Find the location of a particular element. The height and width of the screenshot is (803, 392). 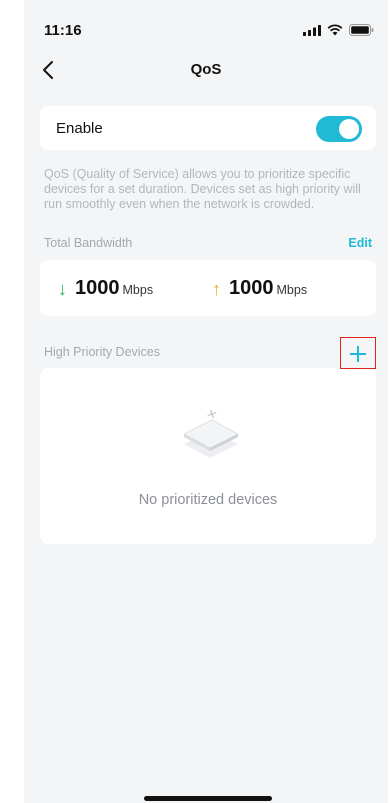

screenshot-right-margin is located at coordinates (390, 401).